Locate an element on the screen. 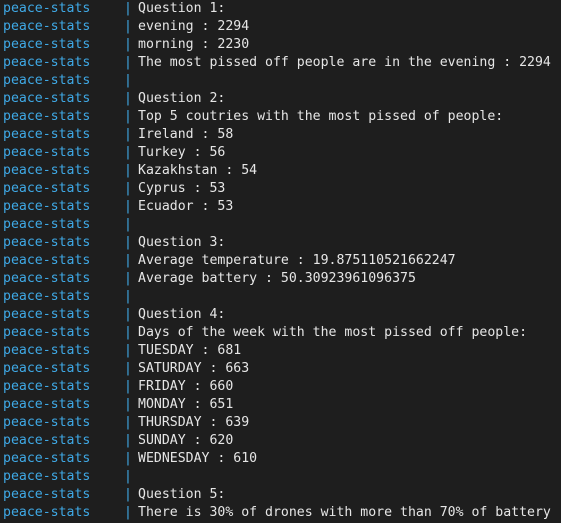 This screenshot has height=523, width=561. log-message: Kazakhstan : 54 is located at coordinates (198, 170).